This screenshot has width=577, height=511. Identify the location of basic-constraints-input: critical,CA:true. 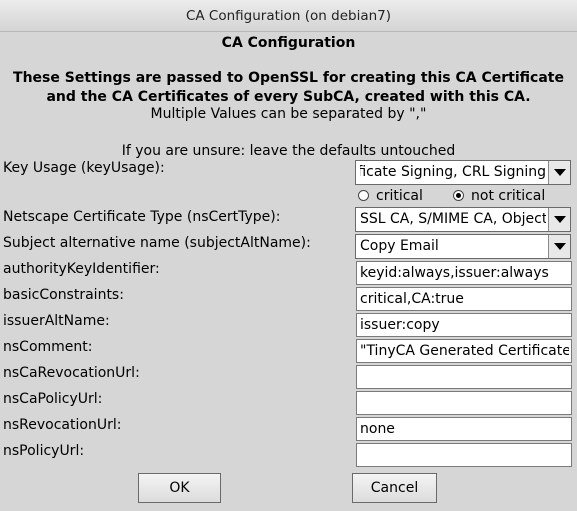
(464, 299).